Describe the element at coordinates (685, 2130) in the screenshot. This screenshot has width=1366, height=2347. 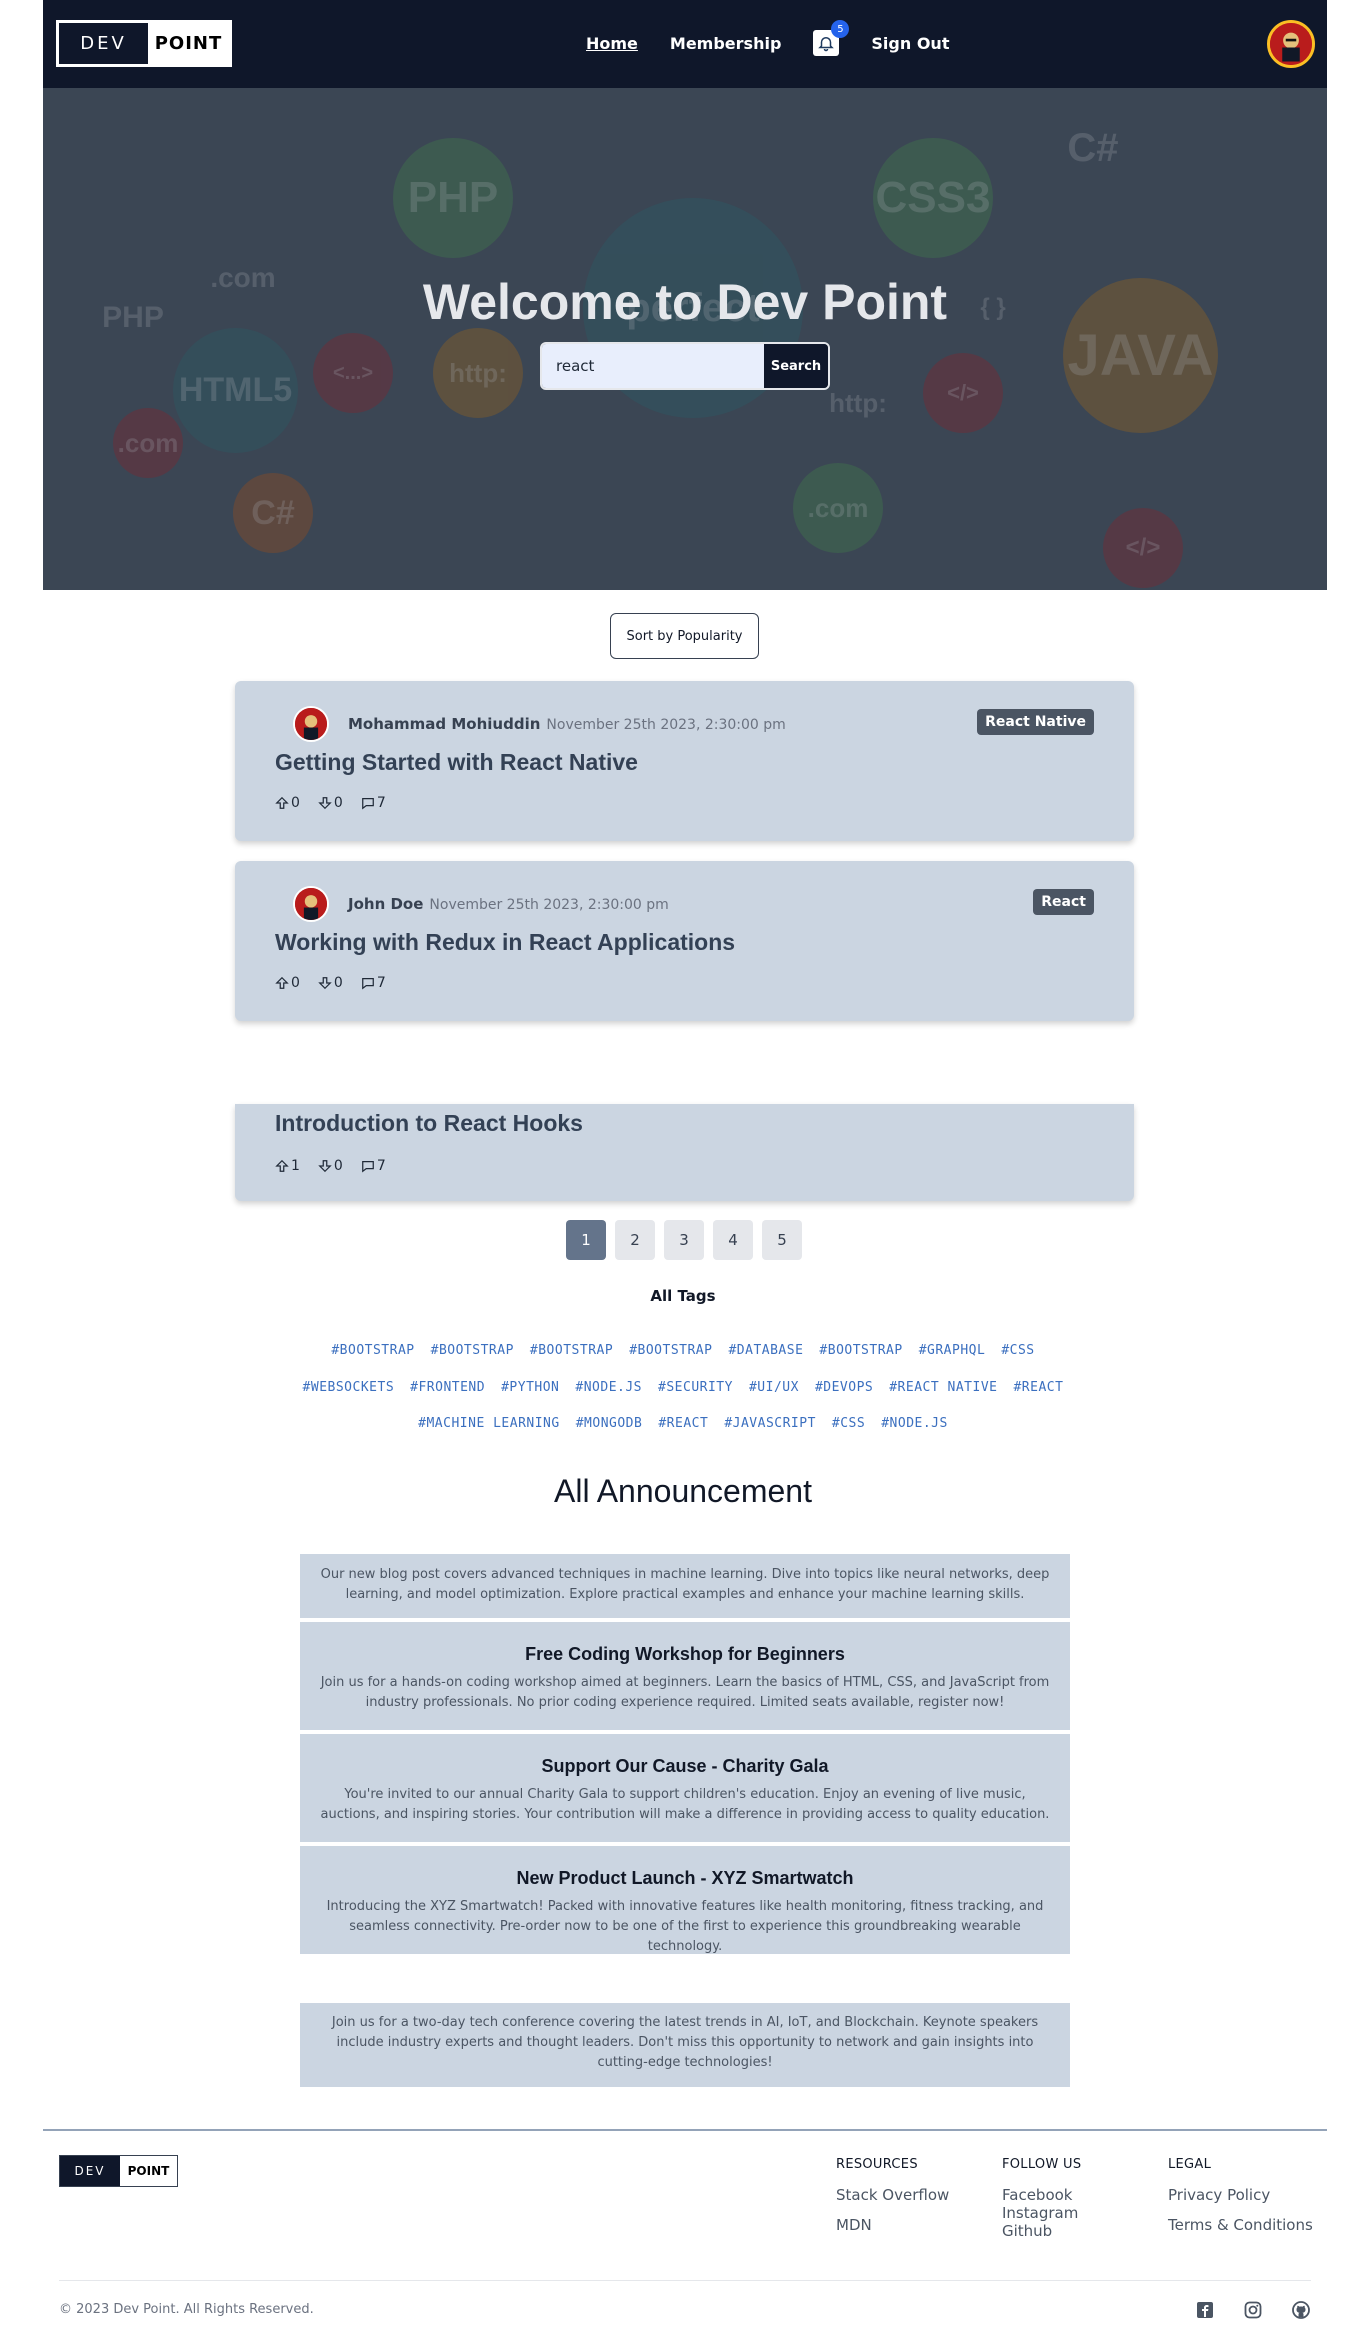
I see `footer-divider` at that location.